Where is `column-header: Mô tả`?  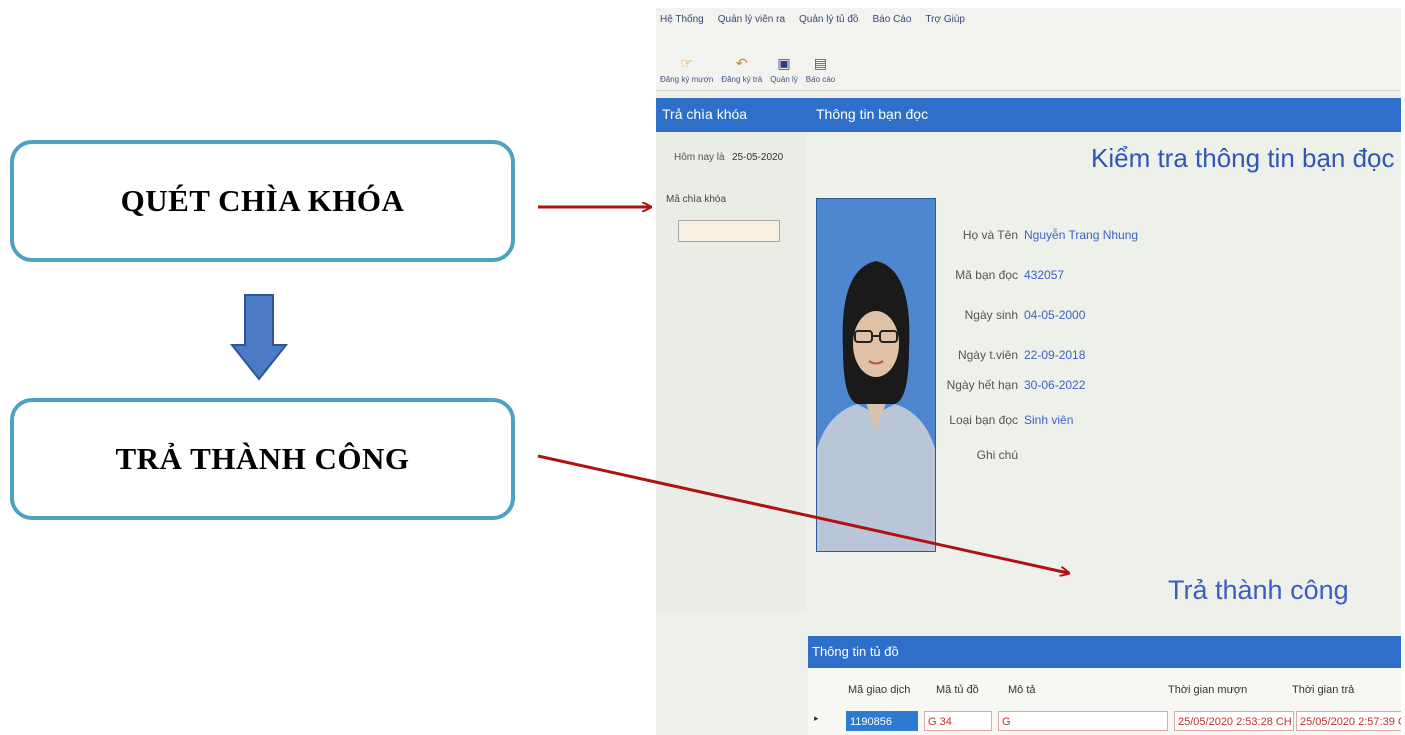
column-header: Mô tả is located at coordinates (1022, 690).